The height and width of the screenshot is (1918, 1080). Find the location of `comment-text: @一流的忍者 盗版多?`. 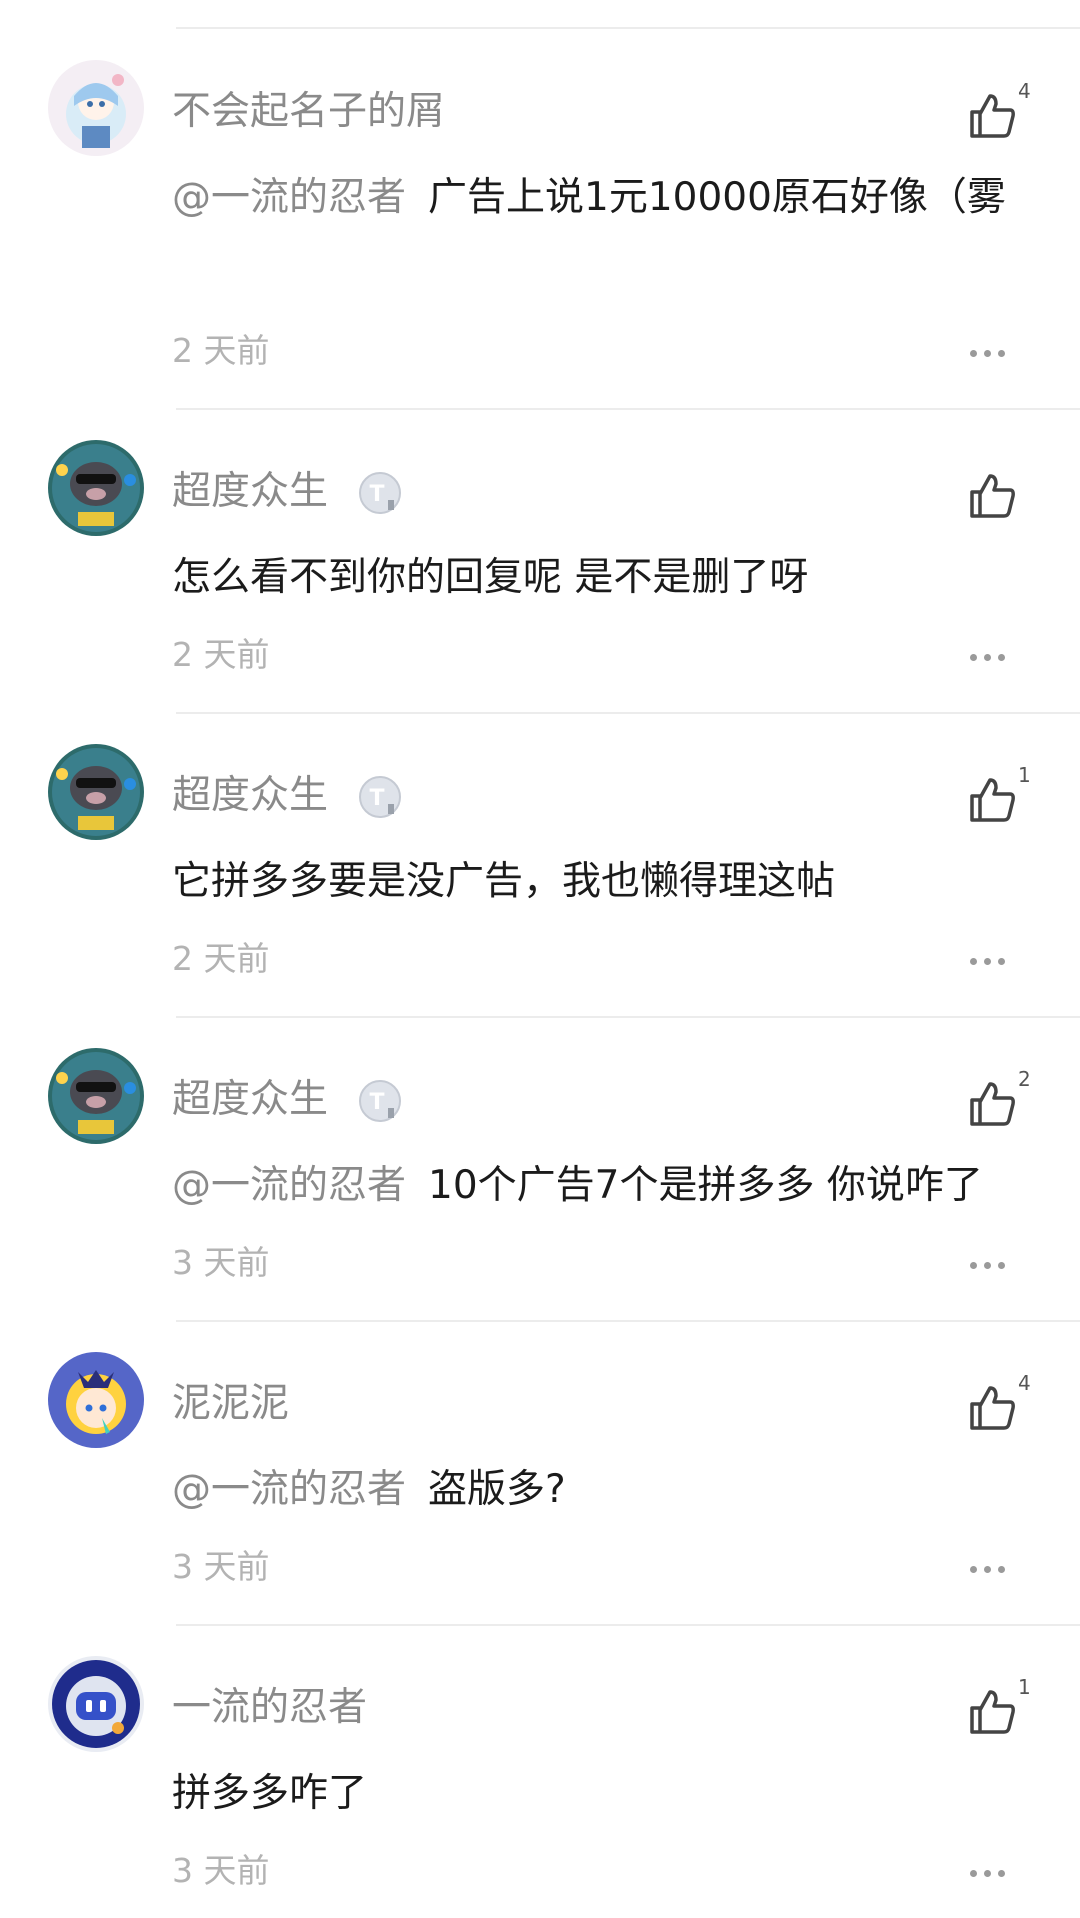

comment-text: @一流的忍者 盗版多? is located at coordinates (369, 1489).